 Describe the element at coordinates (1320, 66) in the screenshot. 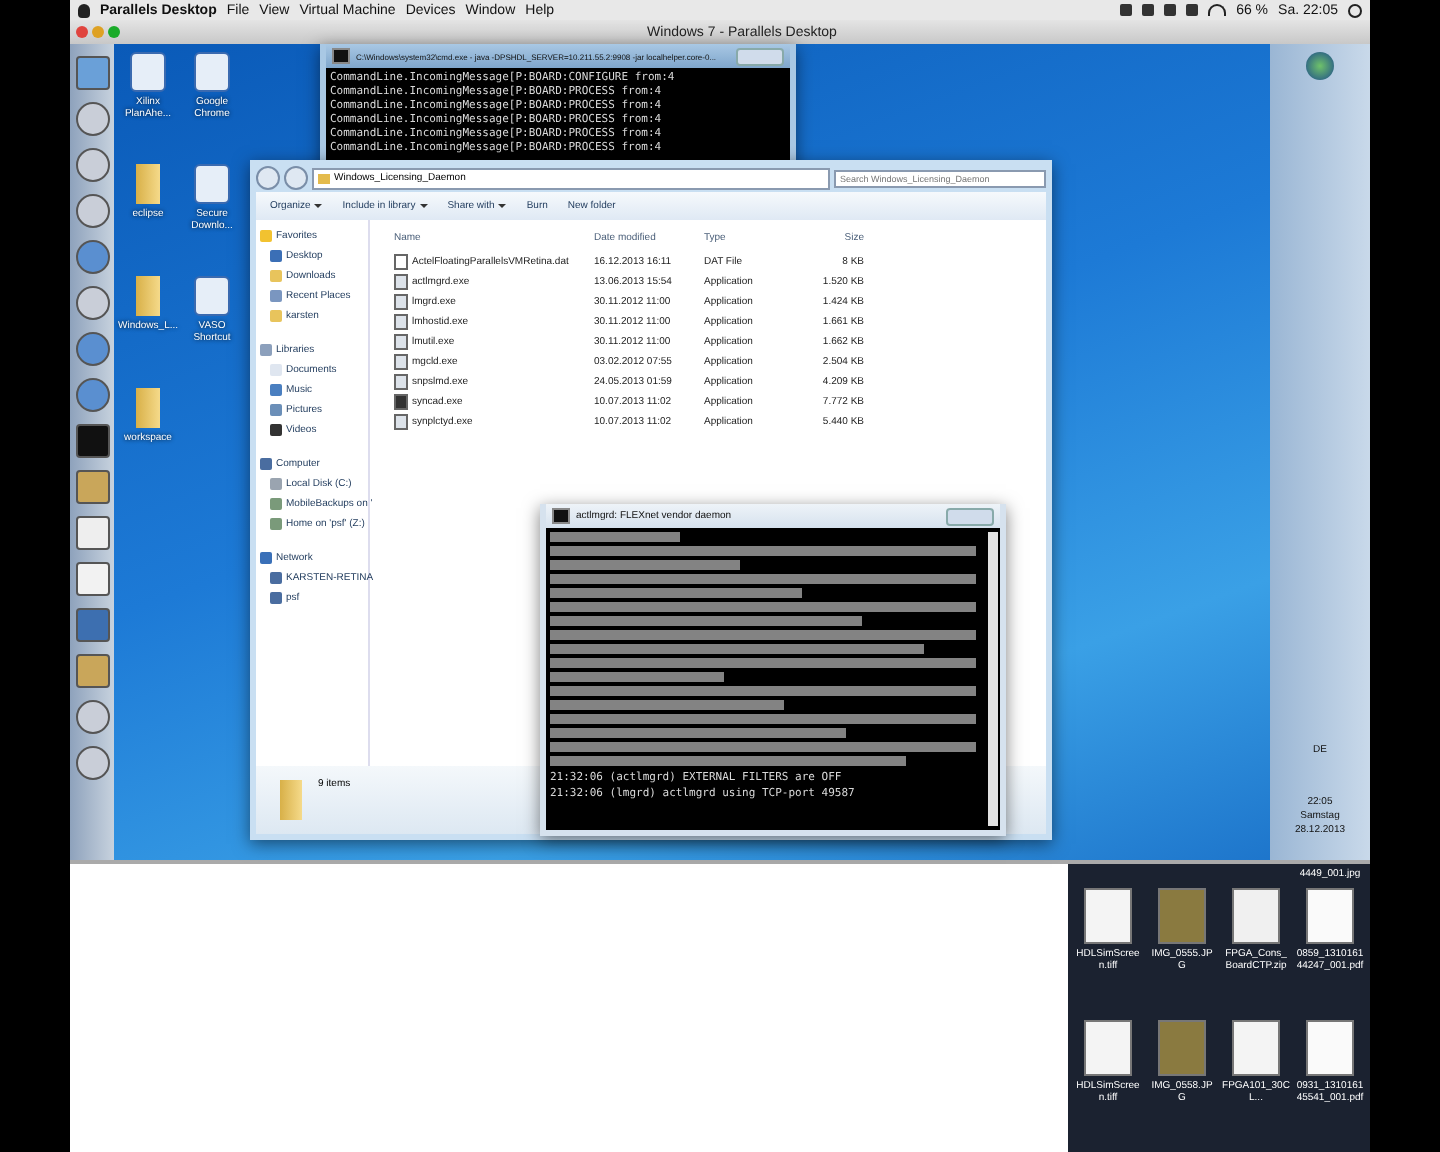

I see `start-button-icon` at that location.